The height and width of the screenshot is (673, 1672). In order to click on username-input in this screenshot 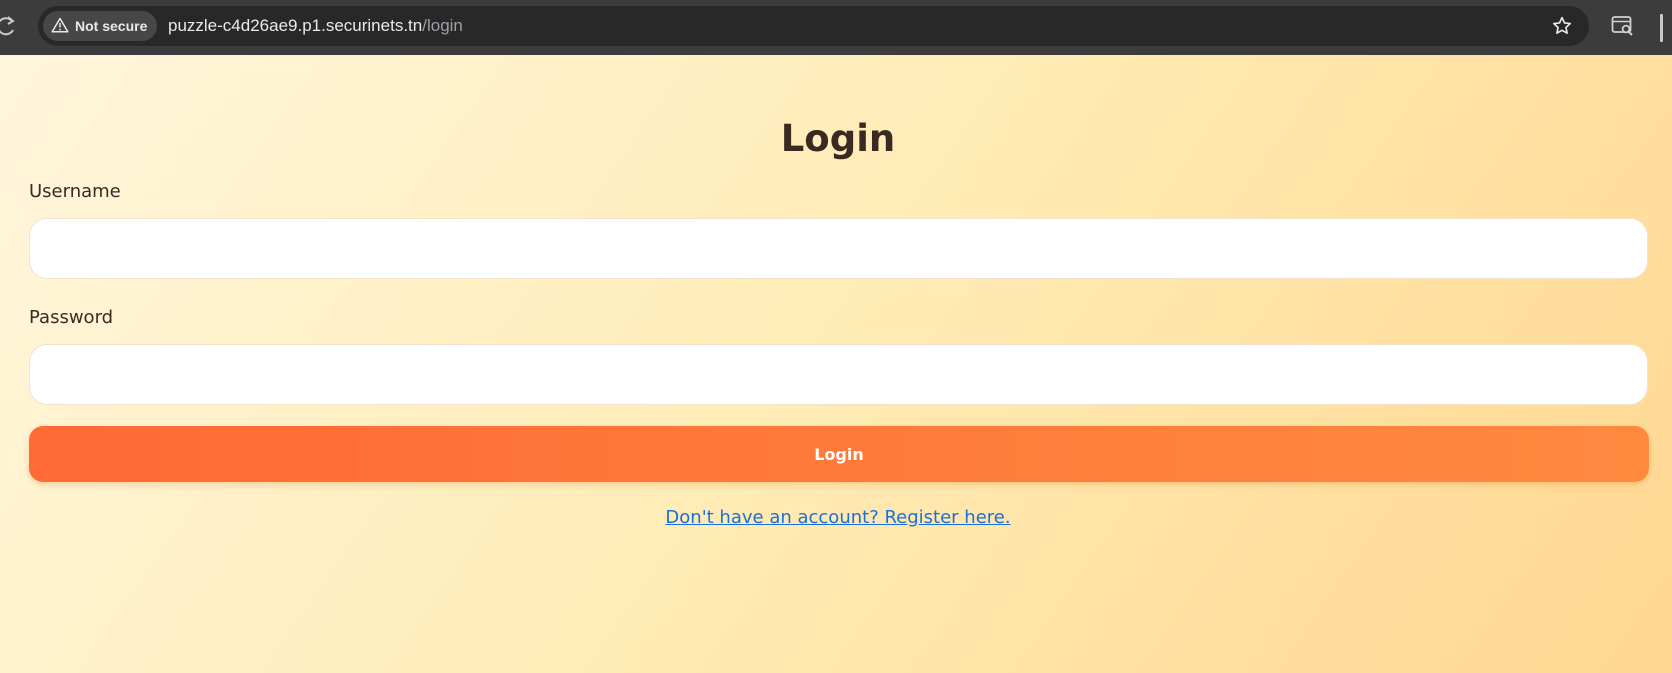, I will do `click(838, 248)`.